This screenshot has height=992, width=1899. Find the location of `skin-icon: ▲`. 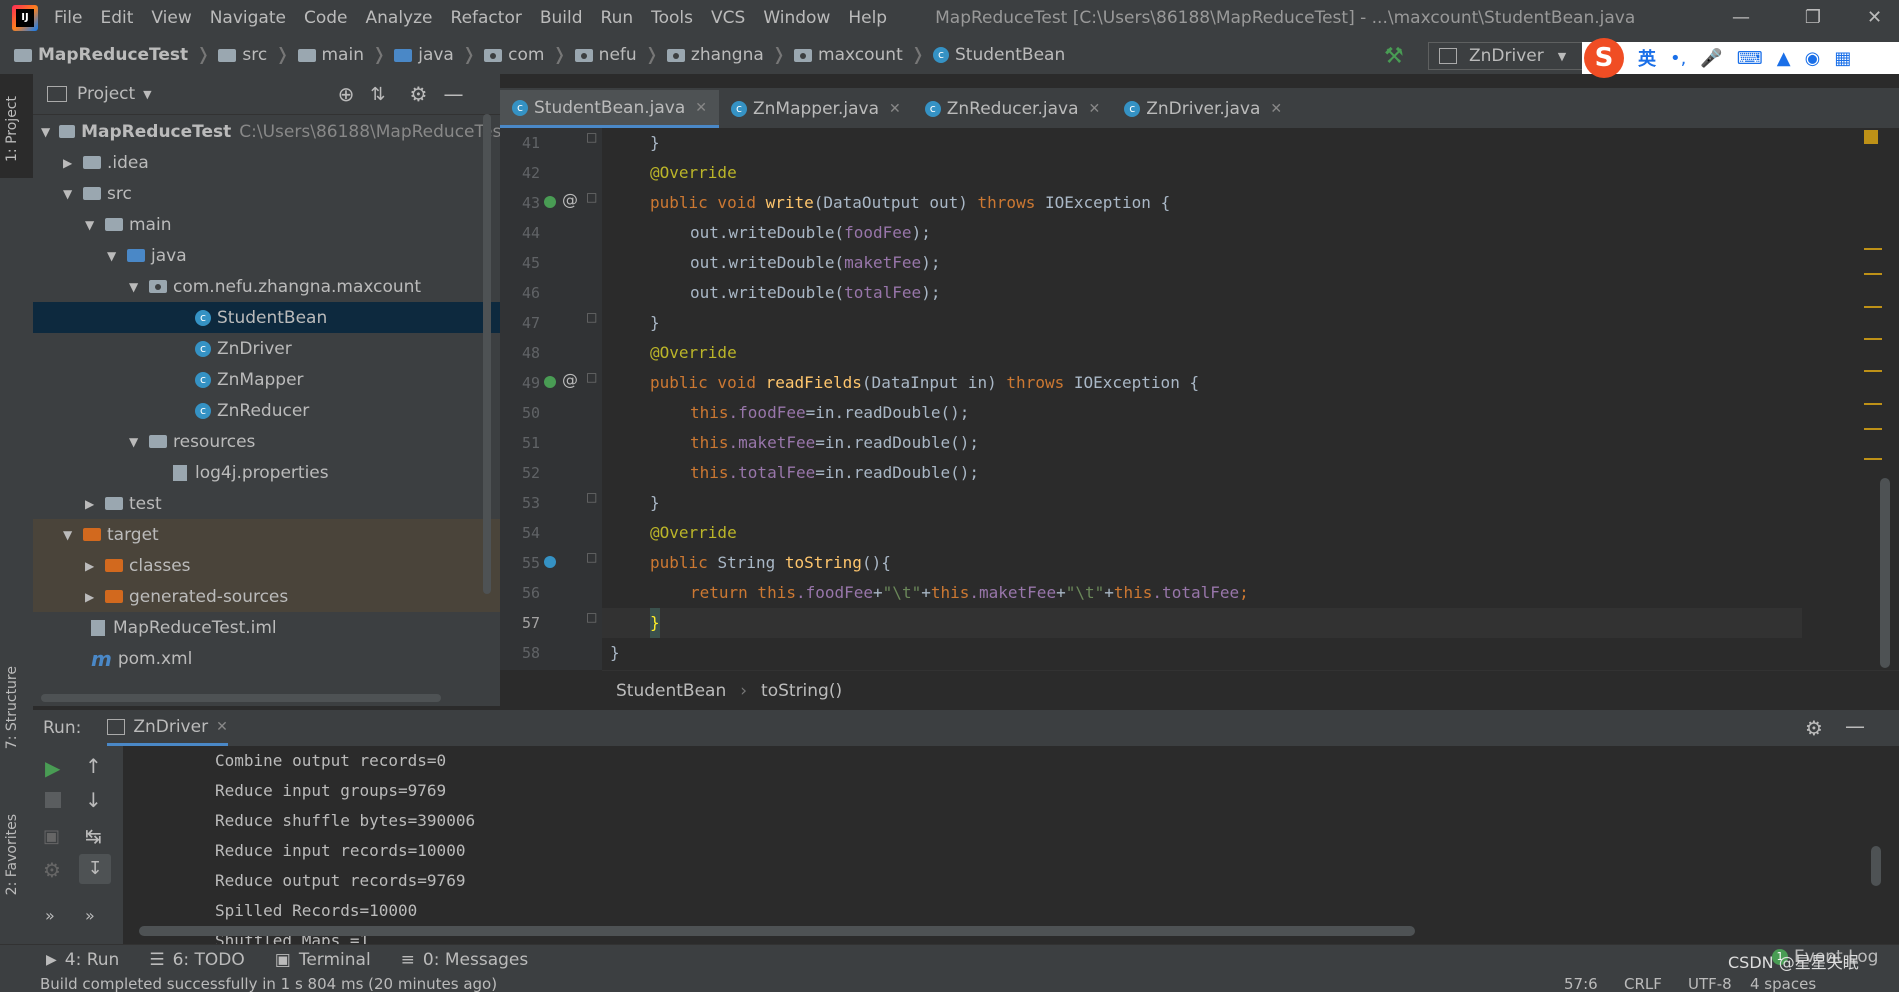

skin-icon: ▲ is located at coordinates (1784, 58).